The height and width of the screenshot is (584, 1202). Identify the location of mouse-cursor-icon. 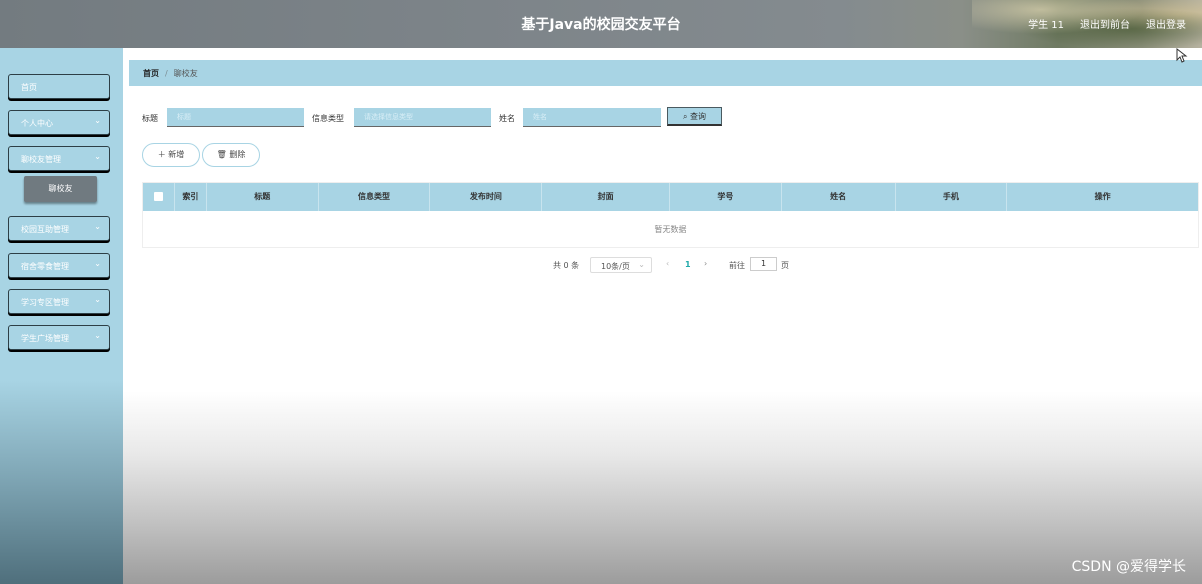
(1182, 55).